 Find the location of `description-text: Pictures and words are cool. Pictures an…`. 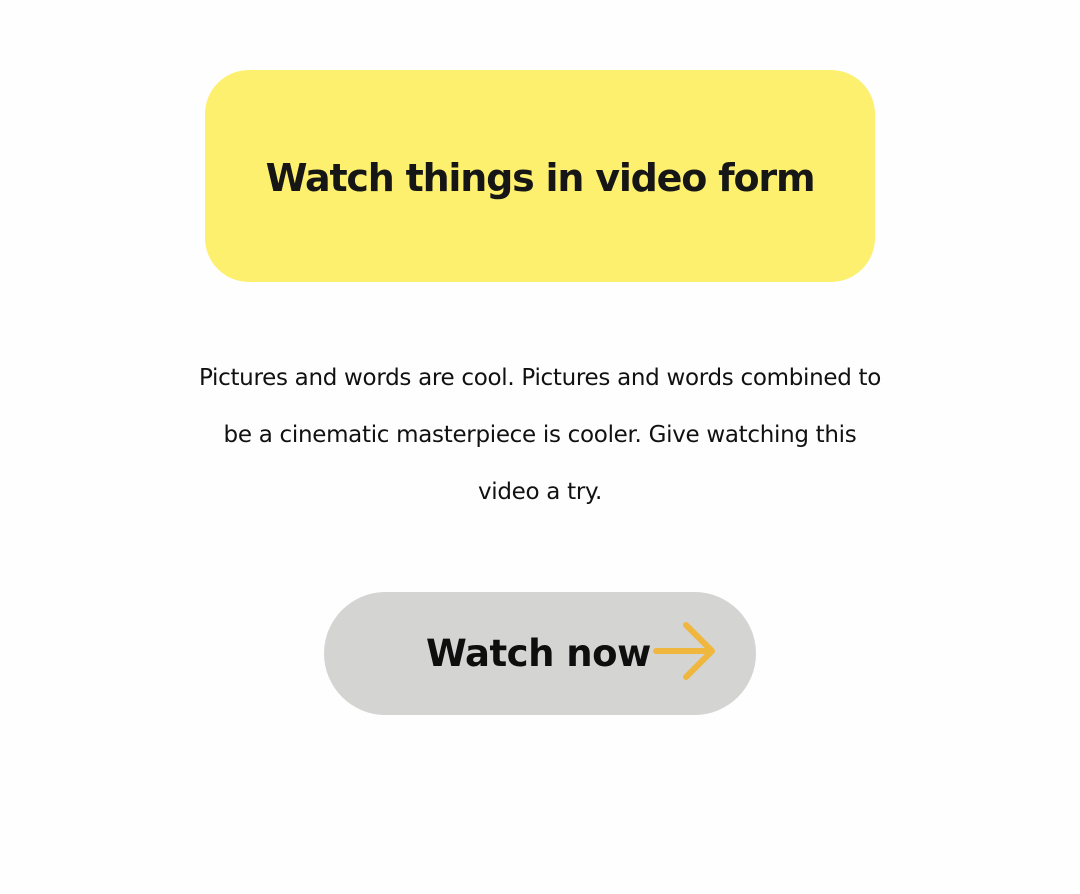

description-text: Pictures and words are cool. Pictures an… is located at coordinates (540, 435).